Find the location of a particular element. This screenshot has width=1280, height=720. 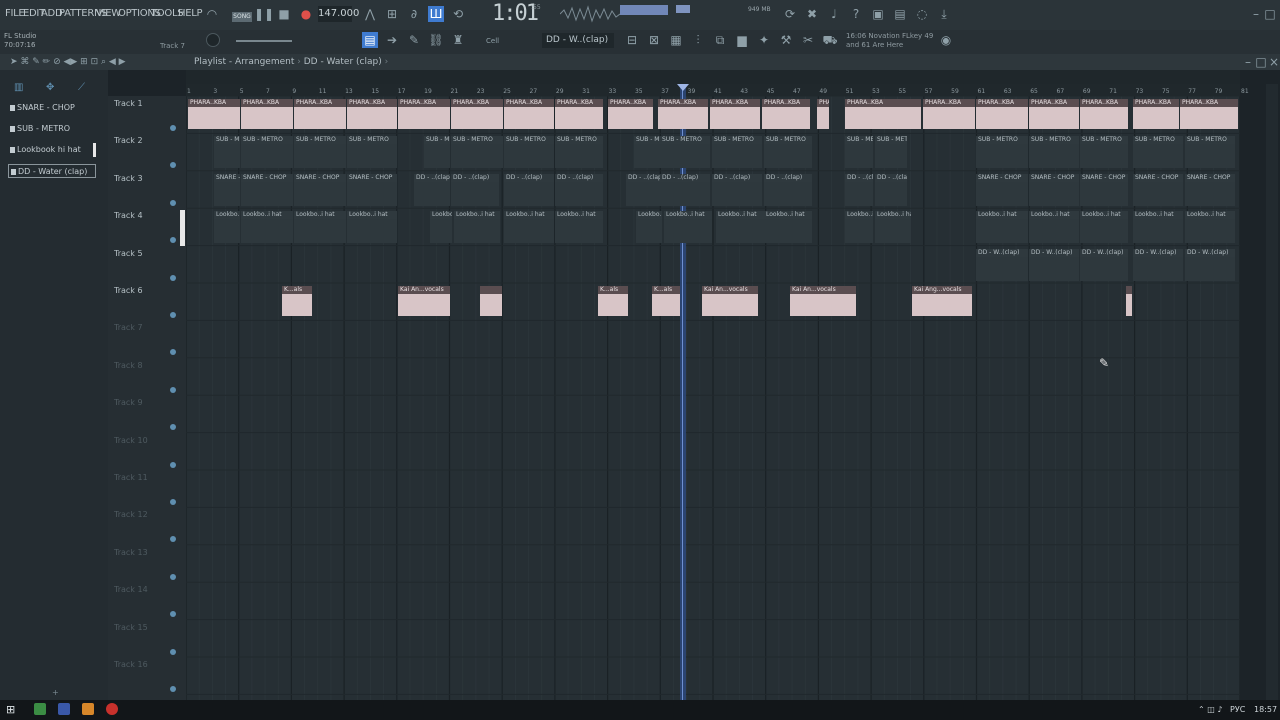

track-name: Track 3 is located at coordinates (128, 178).